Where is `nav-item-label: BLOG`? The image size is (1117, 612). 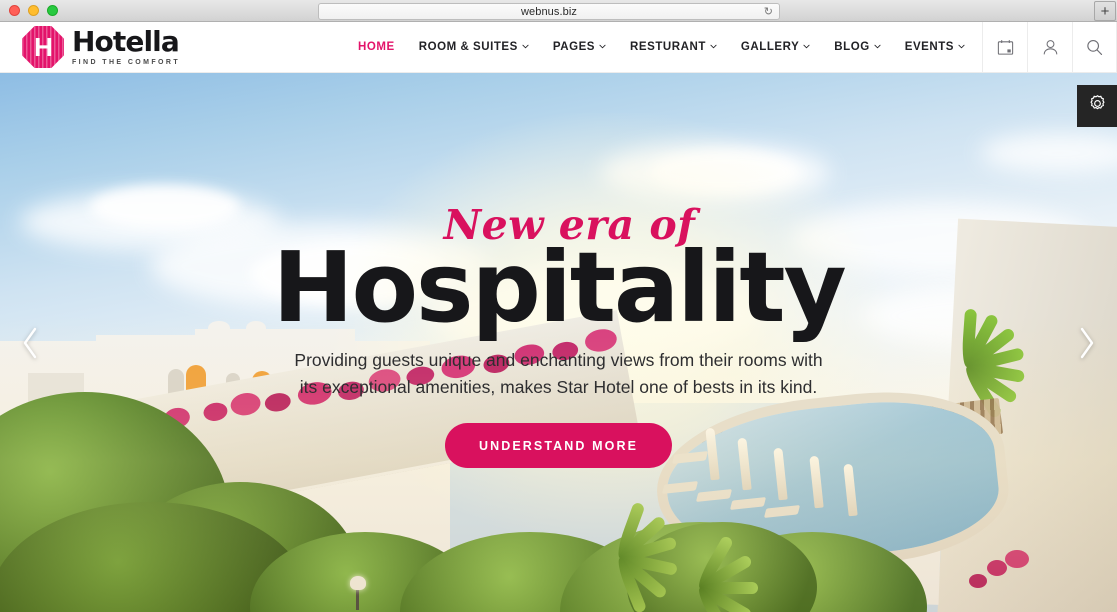
nav-item-label: BLOG is located at coordinates (852, 47).